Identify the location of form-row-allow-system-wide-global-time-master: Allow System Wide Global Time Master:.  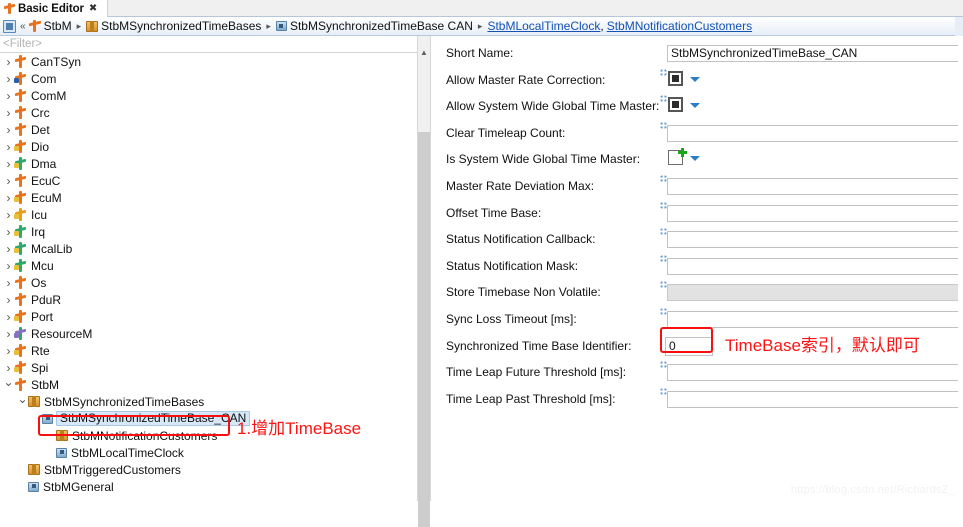
(697, 107).